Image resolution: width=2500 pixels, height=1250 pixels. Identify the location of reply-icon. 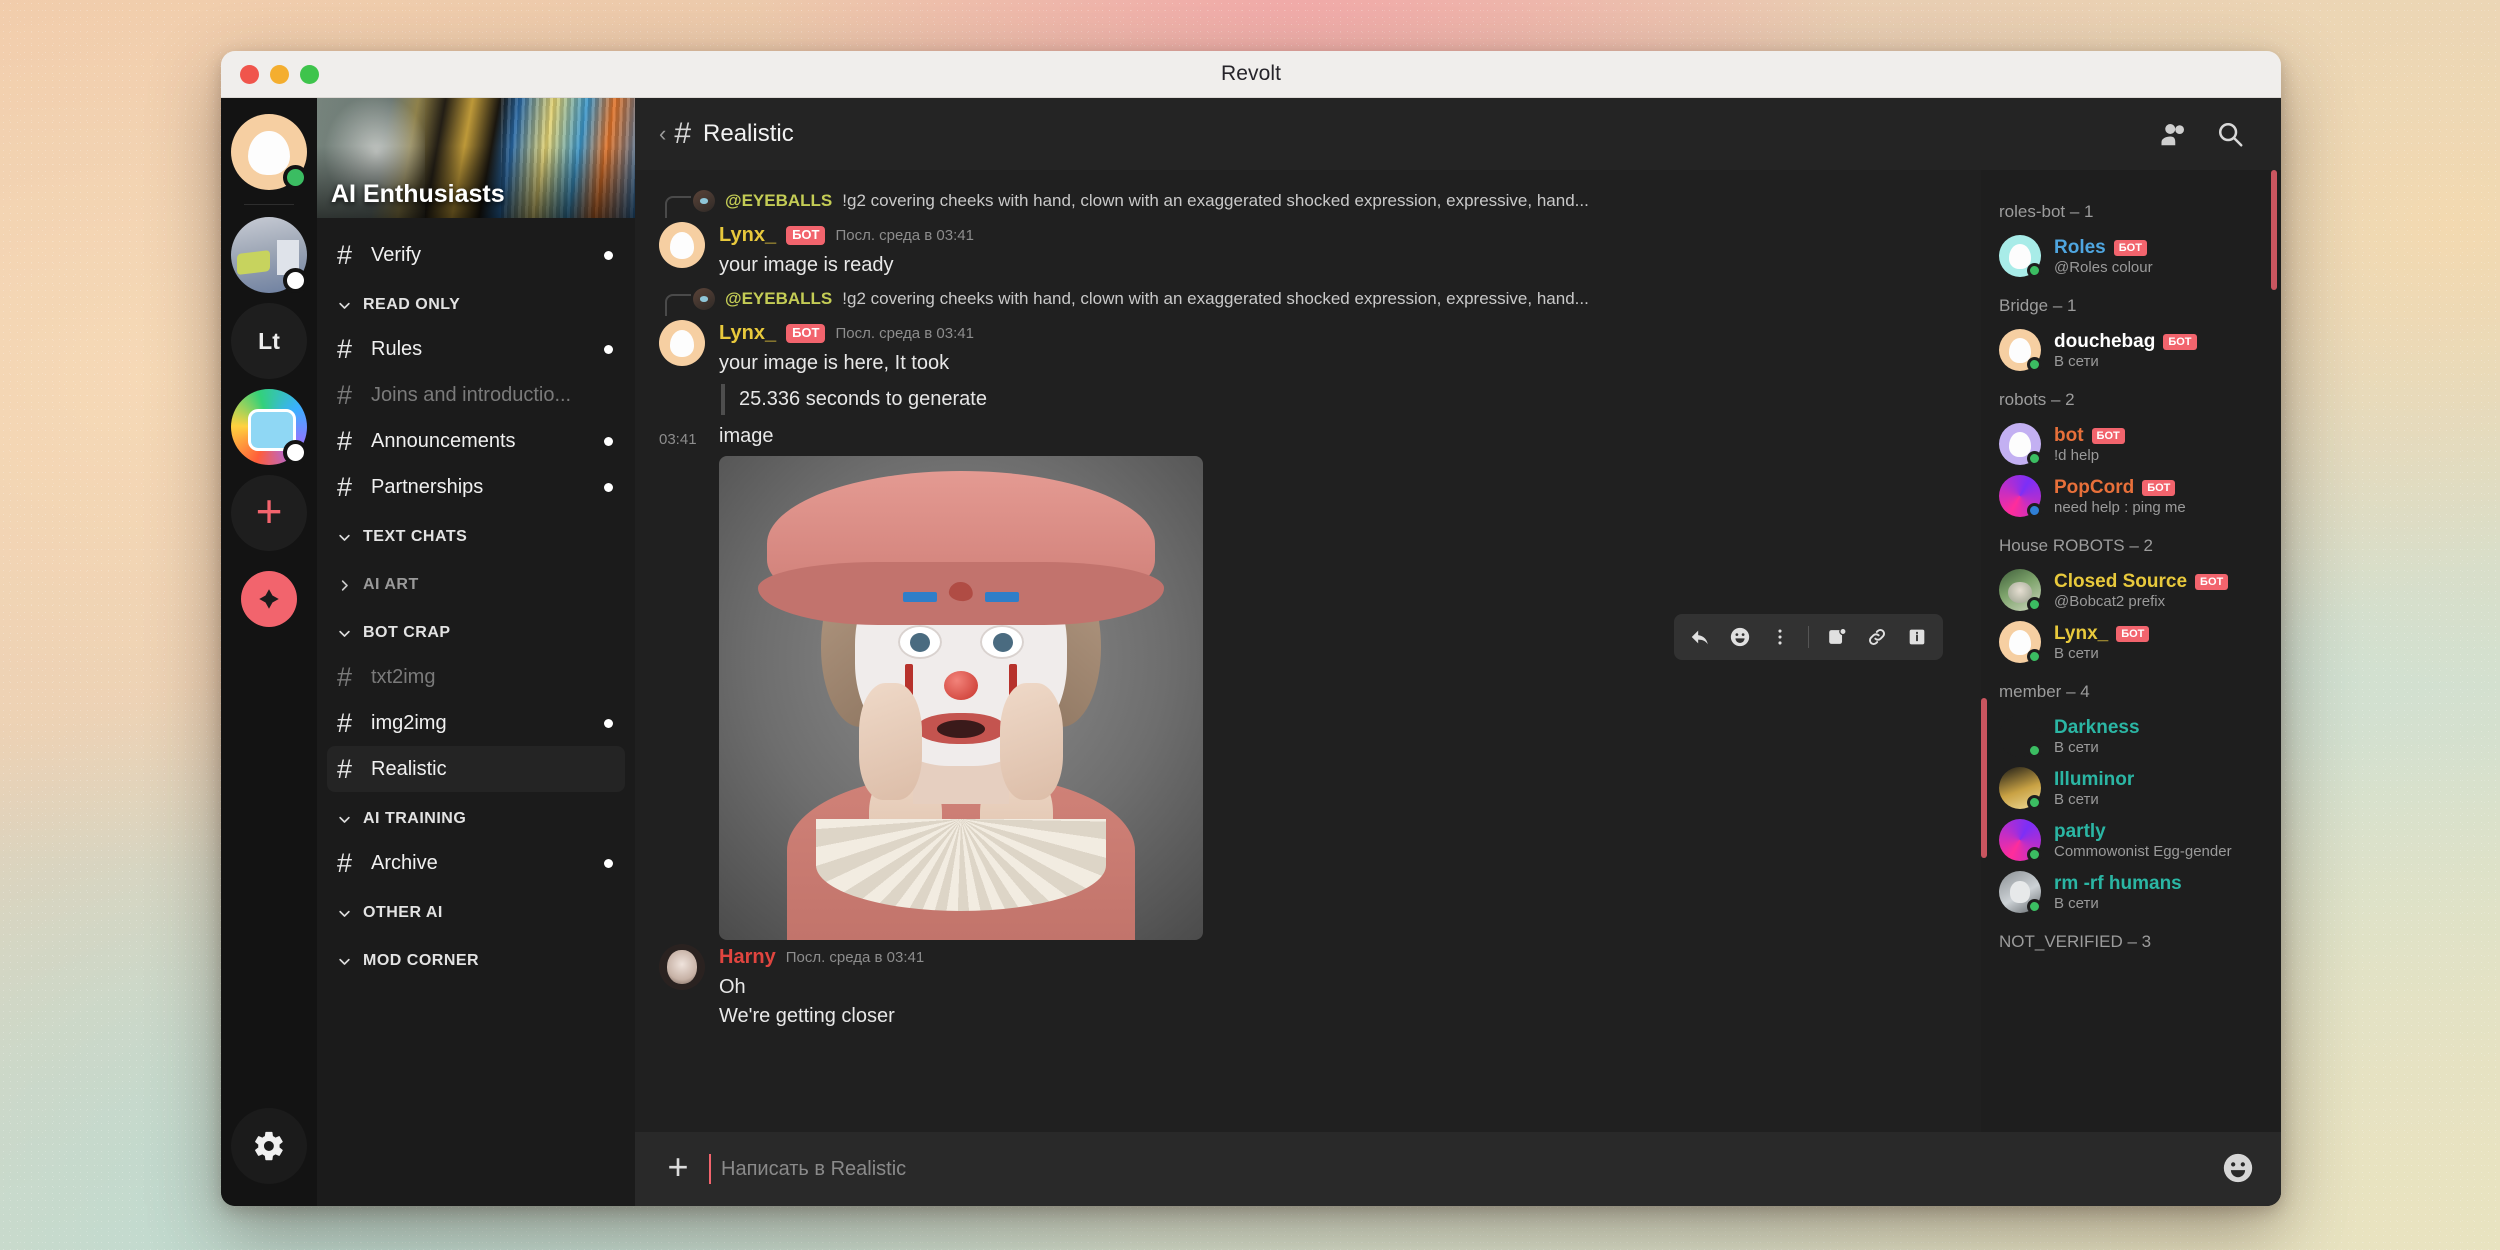
(1700, 637).